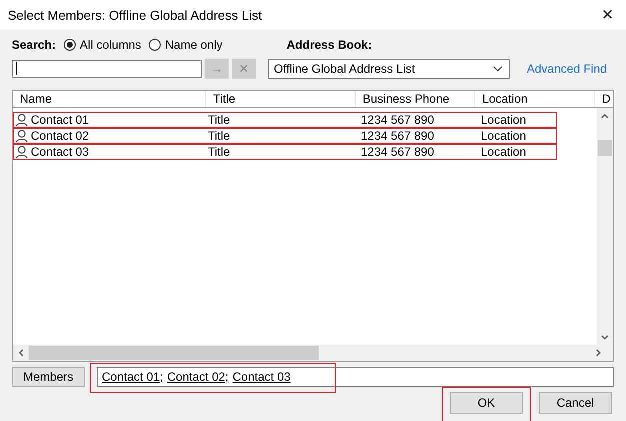 Image resolution: width=626 pixels, height=421 pixels. Describe the element at coordinates (329, 45) in the screenshot. I see `address-book-label: Address Book:` at that location.